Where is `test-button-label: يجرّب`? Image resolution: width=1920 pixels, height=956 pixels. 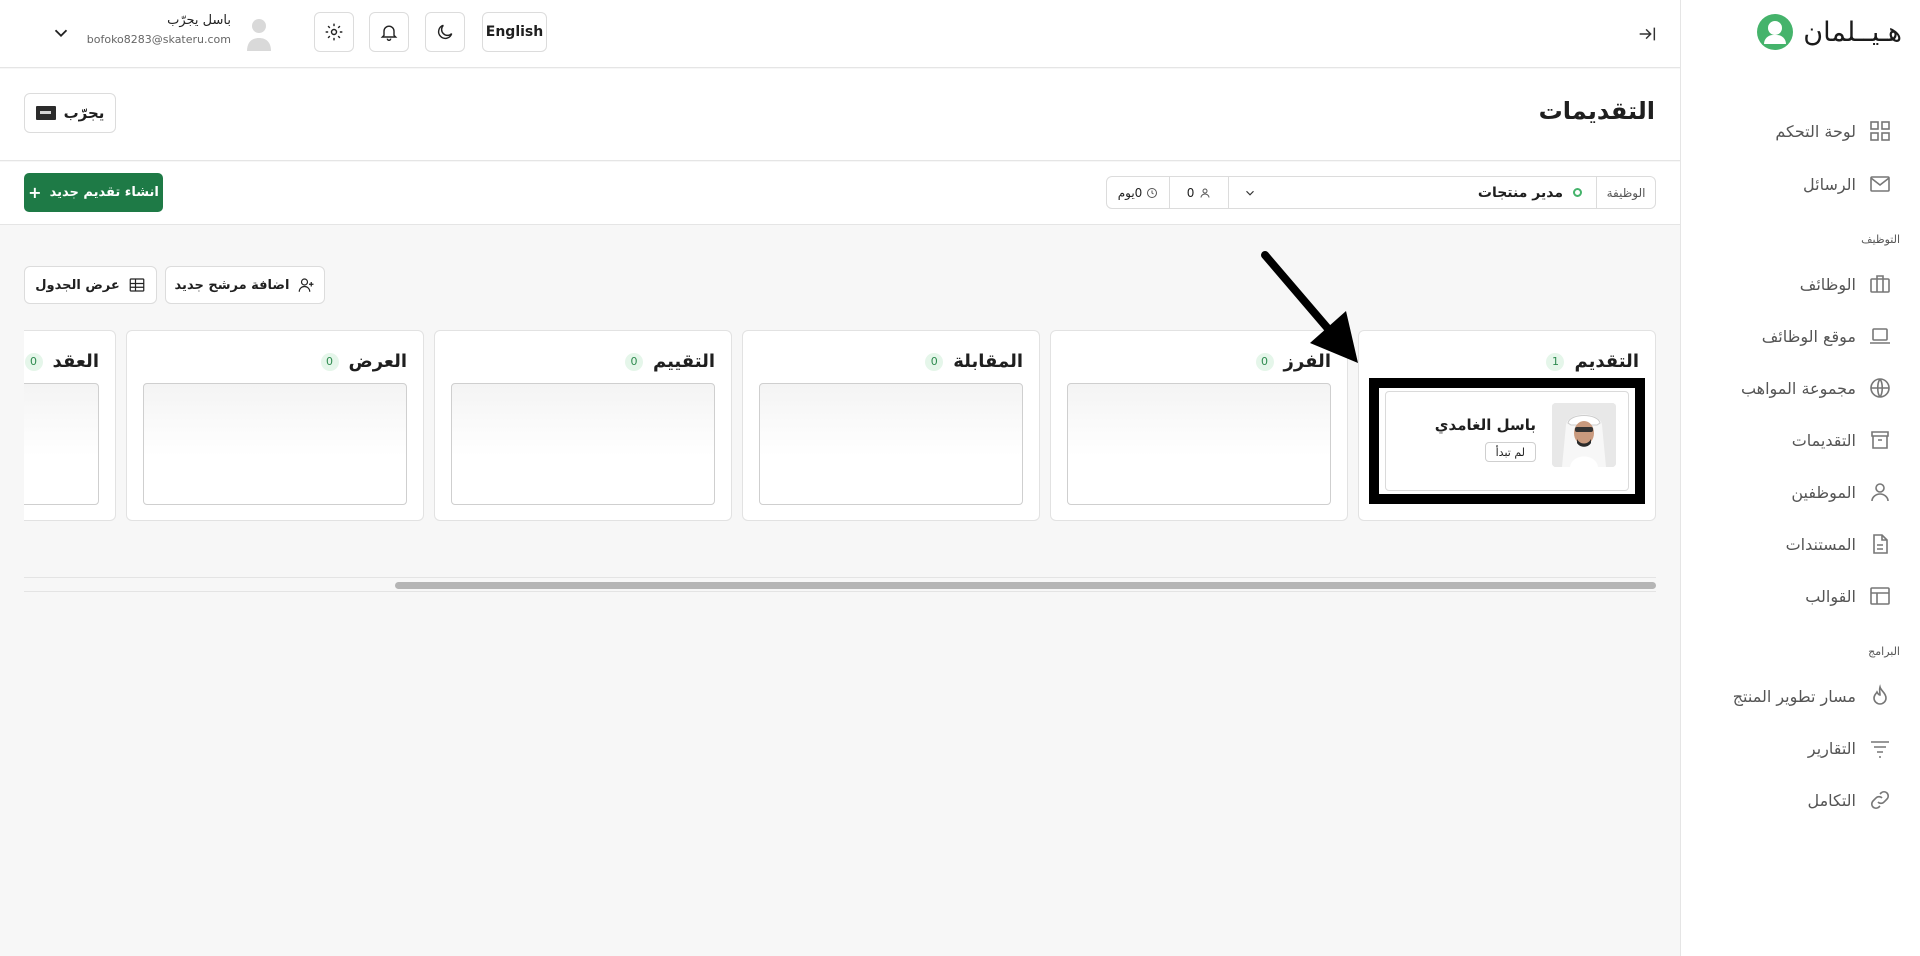 test-button-label: يجرّب is located at coordinates (84, 113).